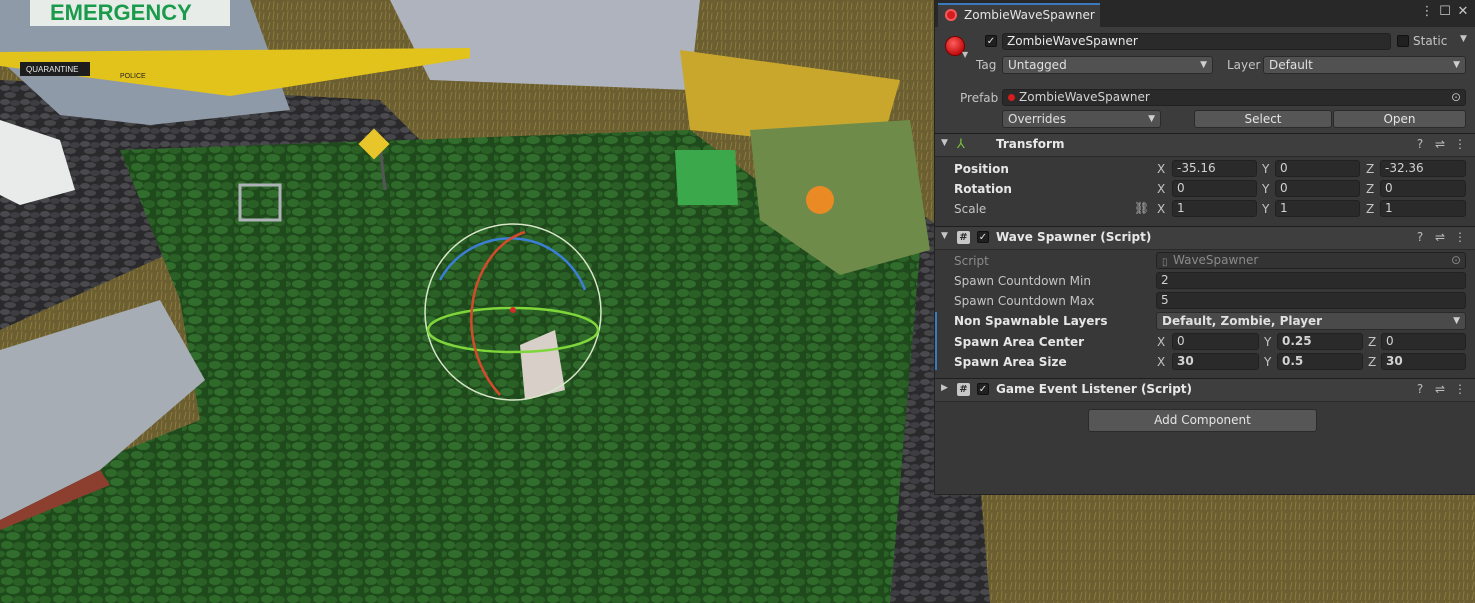 The image size is (1475, 603). What do you see at coordinates (1423, 188) in the screenshot?
I see `rotation-z-field: 0` at bounding box center [1423, 188].